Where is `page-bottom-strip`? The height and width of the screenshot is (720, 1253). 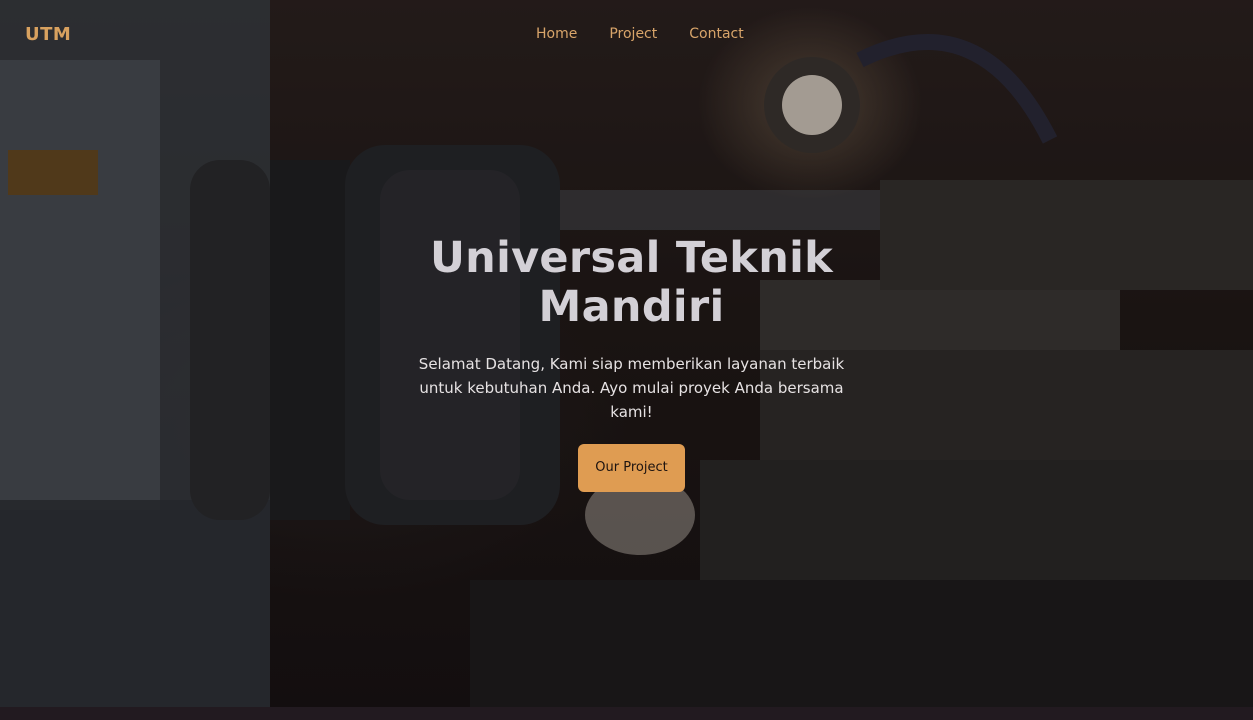 page-bottom-strip is located at coordinates (626, 713).